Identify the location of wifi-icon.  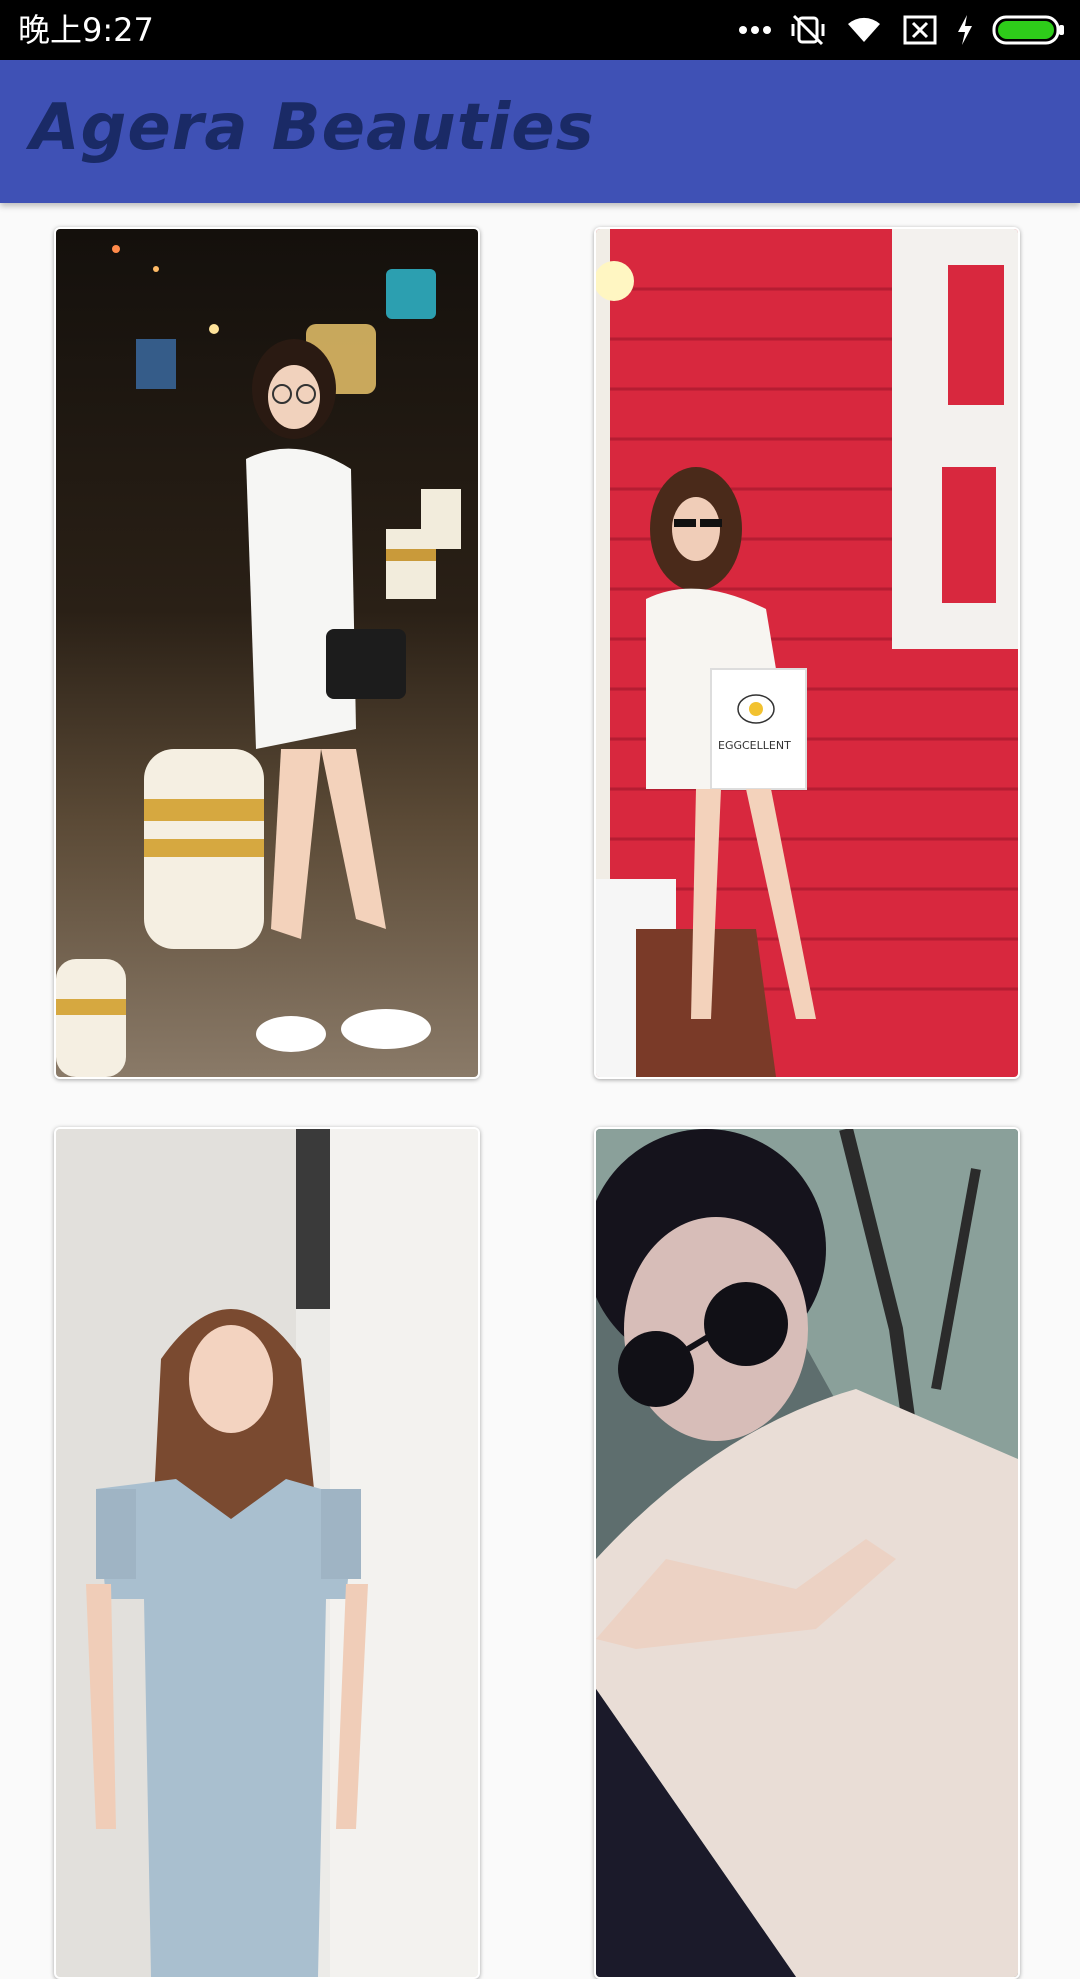
(864, 30).